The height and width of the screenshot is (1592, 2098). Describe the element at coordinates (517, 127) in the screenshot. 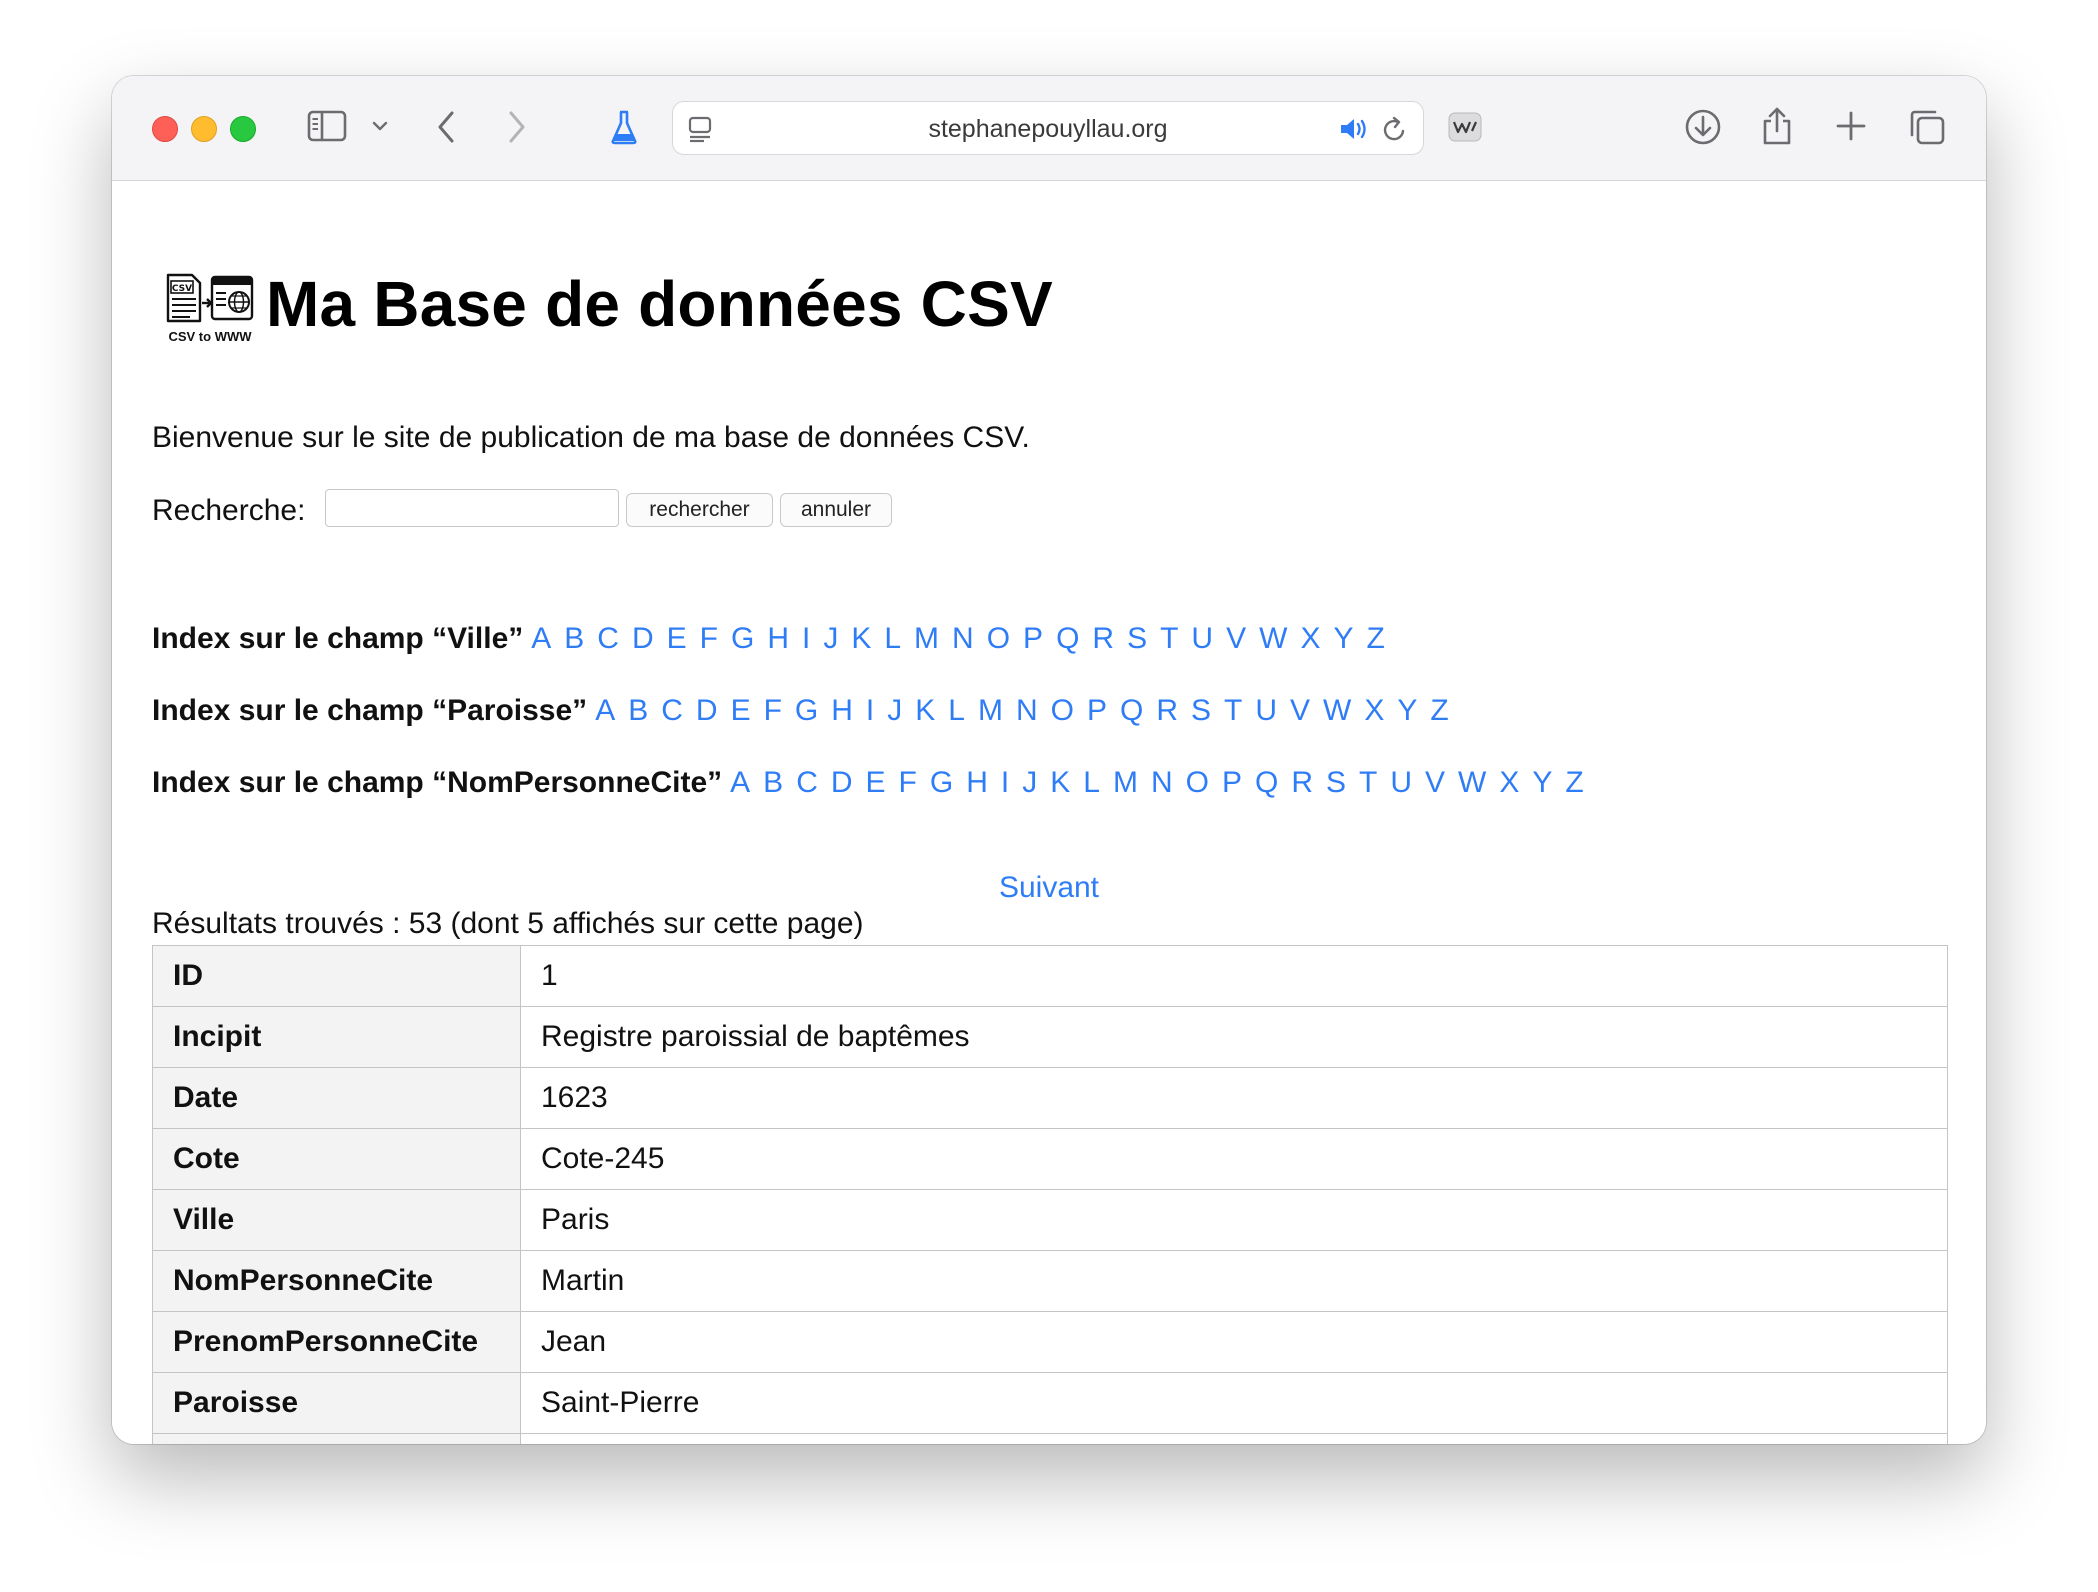

I see `forward-icon` at that location.